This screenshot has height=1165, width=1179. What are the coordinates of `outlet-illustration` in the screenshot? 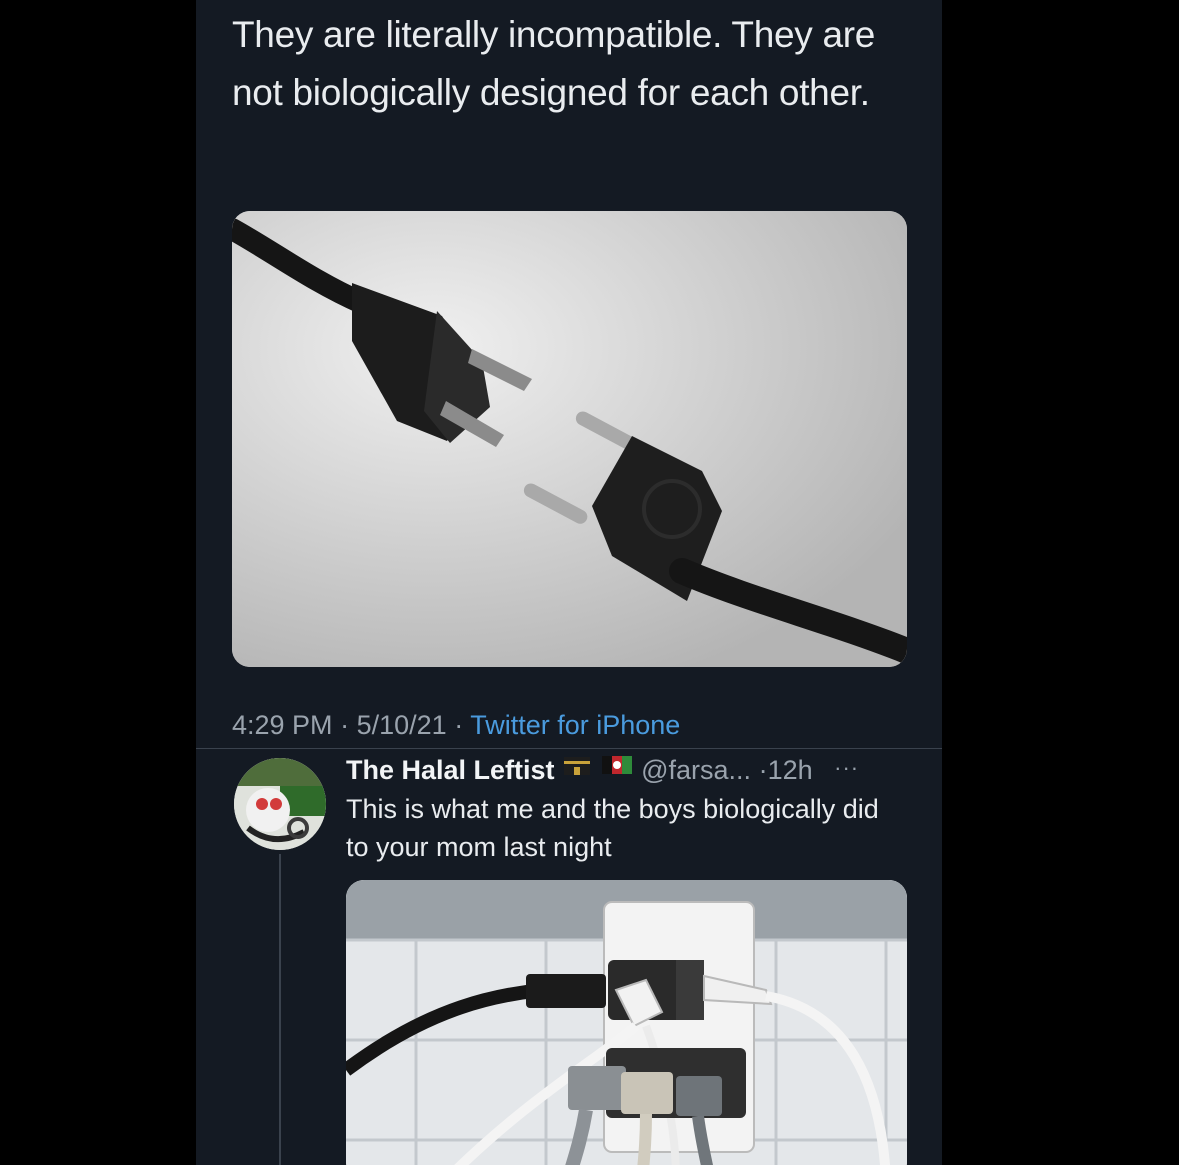 It's located at (626, 1022).